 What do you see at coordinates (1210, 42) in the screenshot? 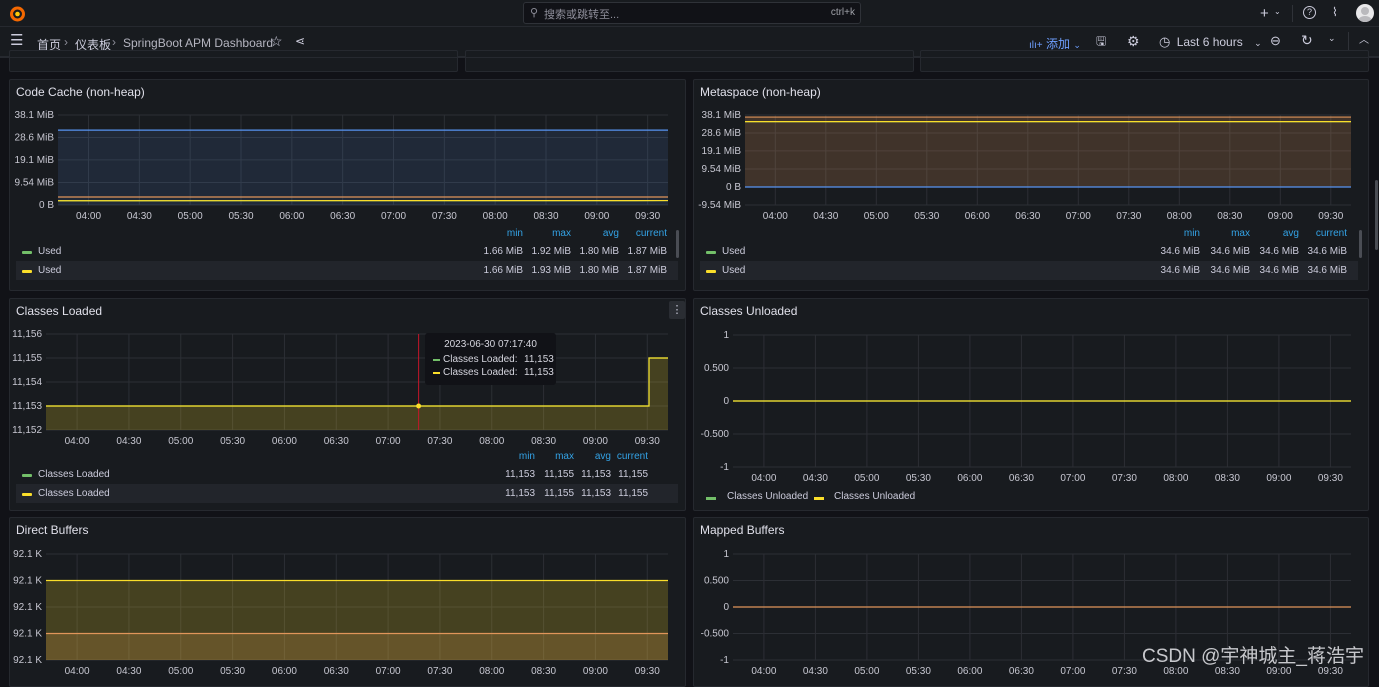
I see `time-picker: ◷ Last 6 hours ⌄` at bounding box center [1210, 42].